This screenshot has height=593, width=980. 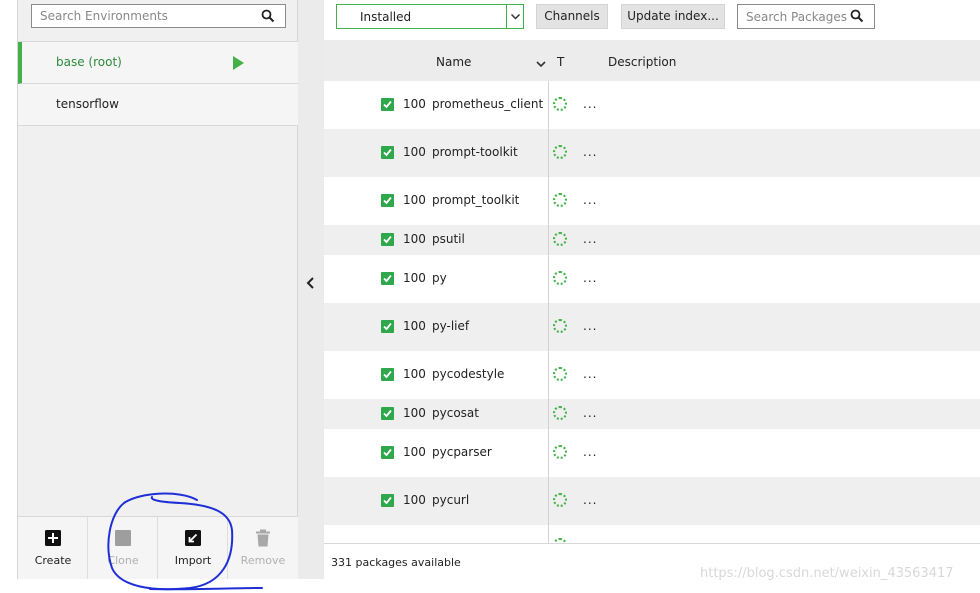 I want to click on table-header: Name T Description, so click(x=652, y=60).